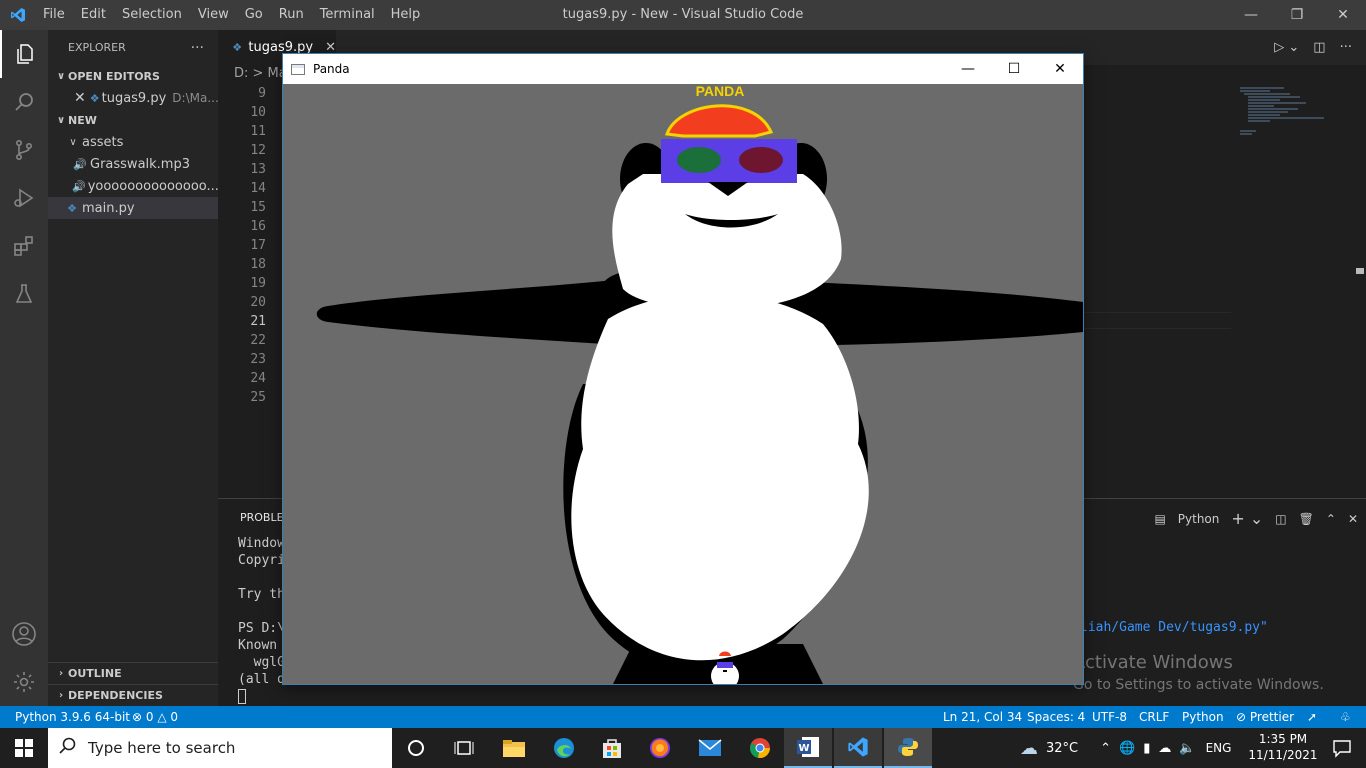 The image size is (1366, 768). What do you see at coordinates (93, 15) in the screenshot?
I see `menu-edit: Edit` at bounding box center [93, 15].